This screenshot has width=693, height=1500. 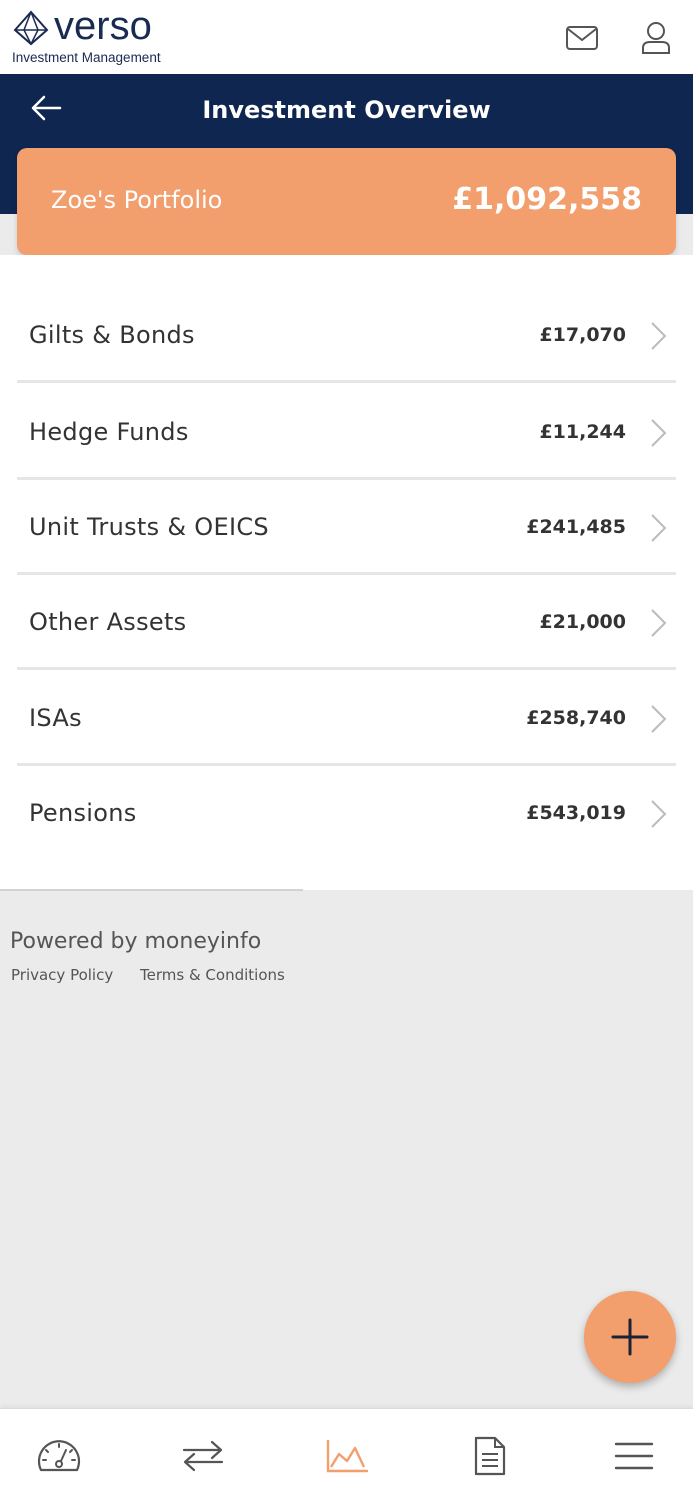 I want to click on list-item-isas: ISAs £258,740, so click(x=346, y=718).